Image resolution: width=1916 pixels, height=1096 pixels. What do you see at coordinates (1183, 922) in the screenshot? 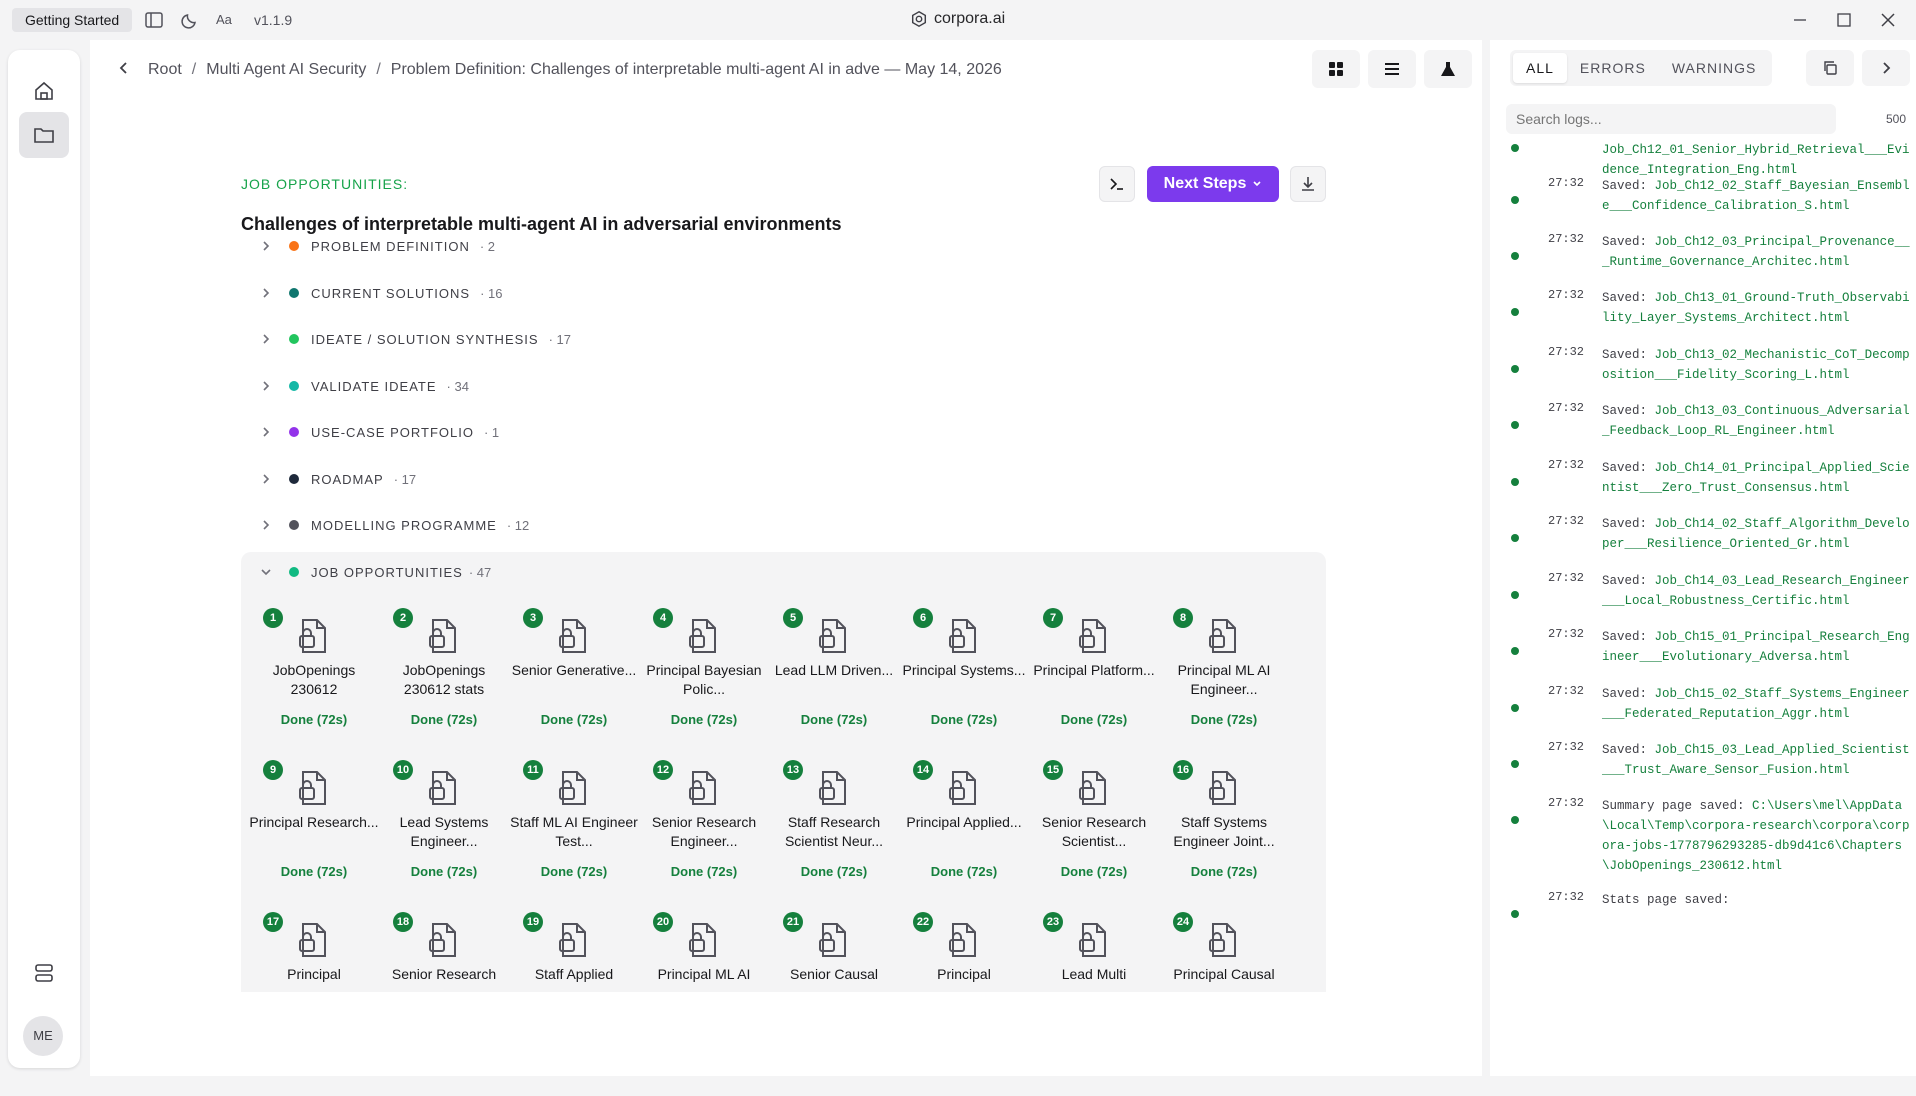
I see `job-number-badge: 24` at bounding box center [1183, 922].